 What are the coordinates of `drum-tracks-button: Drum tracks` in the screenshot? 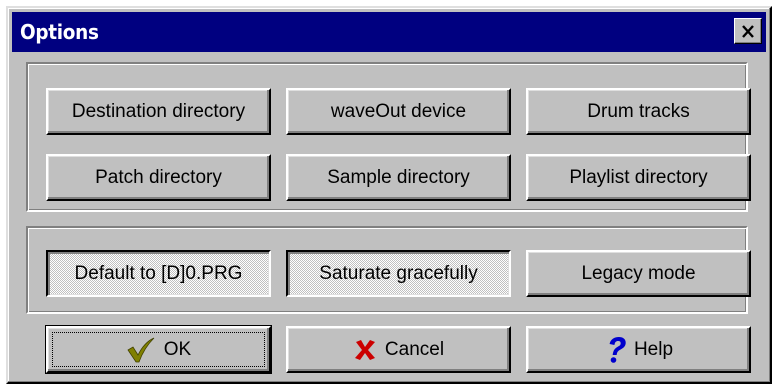 It's located at (638, 111).